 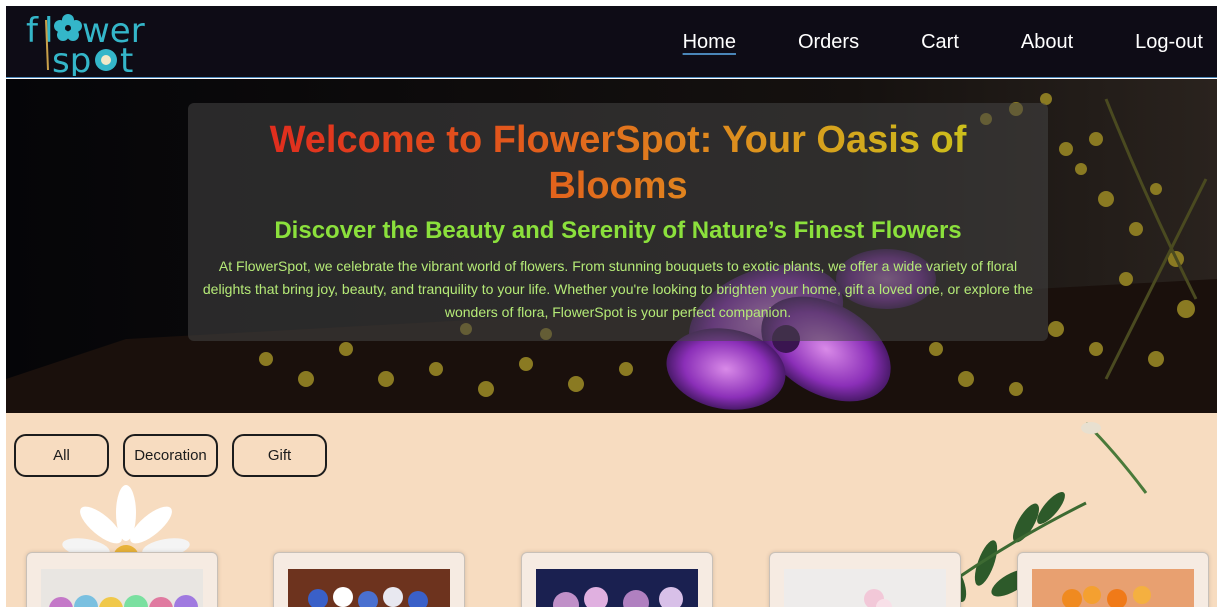 What do you see at coordinates (32, 31) in the screenshot?
I see `svg-text: f` at bounding box center [32, 31].